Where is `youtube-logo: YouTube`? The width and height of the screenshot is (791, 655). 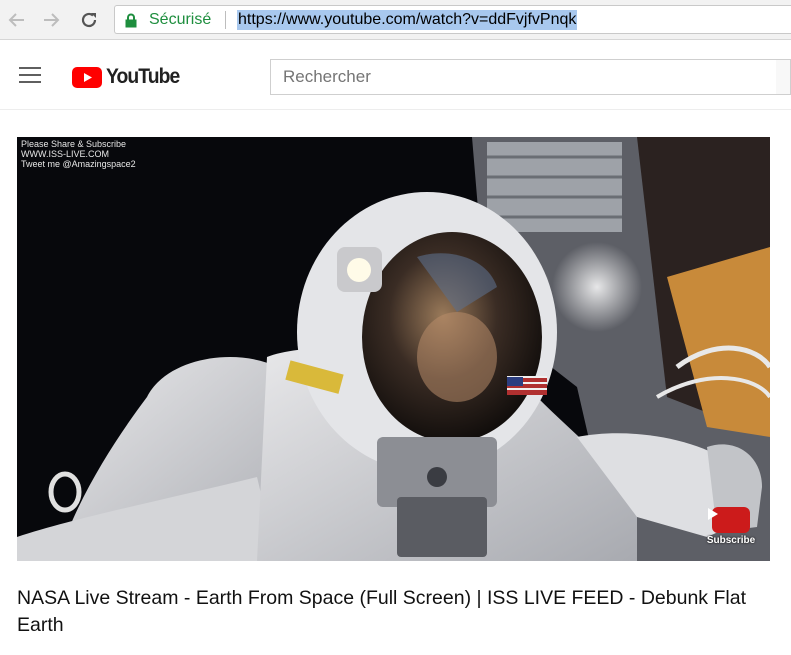 youtube-logo: YouTube is located at coordinates (129, 77).